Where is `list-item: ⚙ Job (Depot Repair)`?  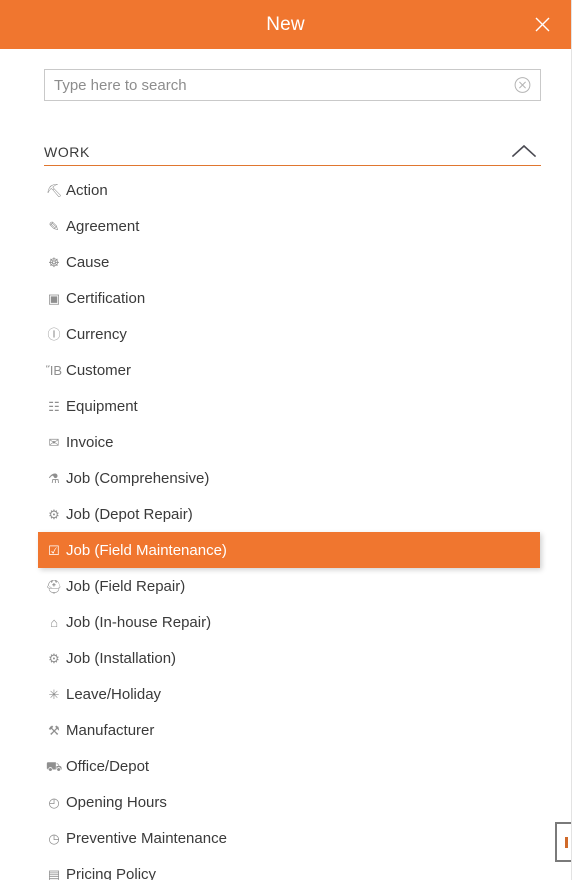 list-item: ⚙ Job (Depot Repair) is located at coordinates (289, 514).